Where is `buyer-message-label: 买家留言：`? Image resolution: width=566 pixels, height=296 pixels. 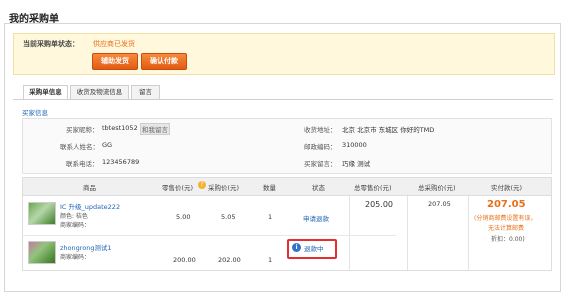
buyer-message-label: 买家留言： is located at coordinates (320, 164).